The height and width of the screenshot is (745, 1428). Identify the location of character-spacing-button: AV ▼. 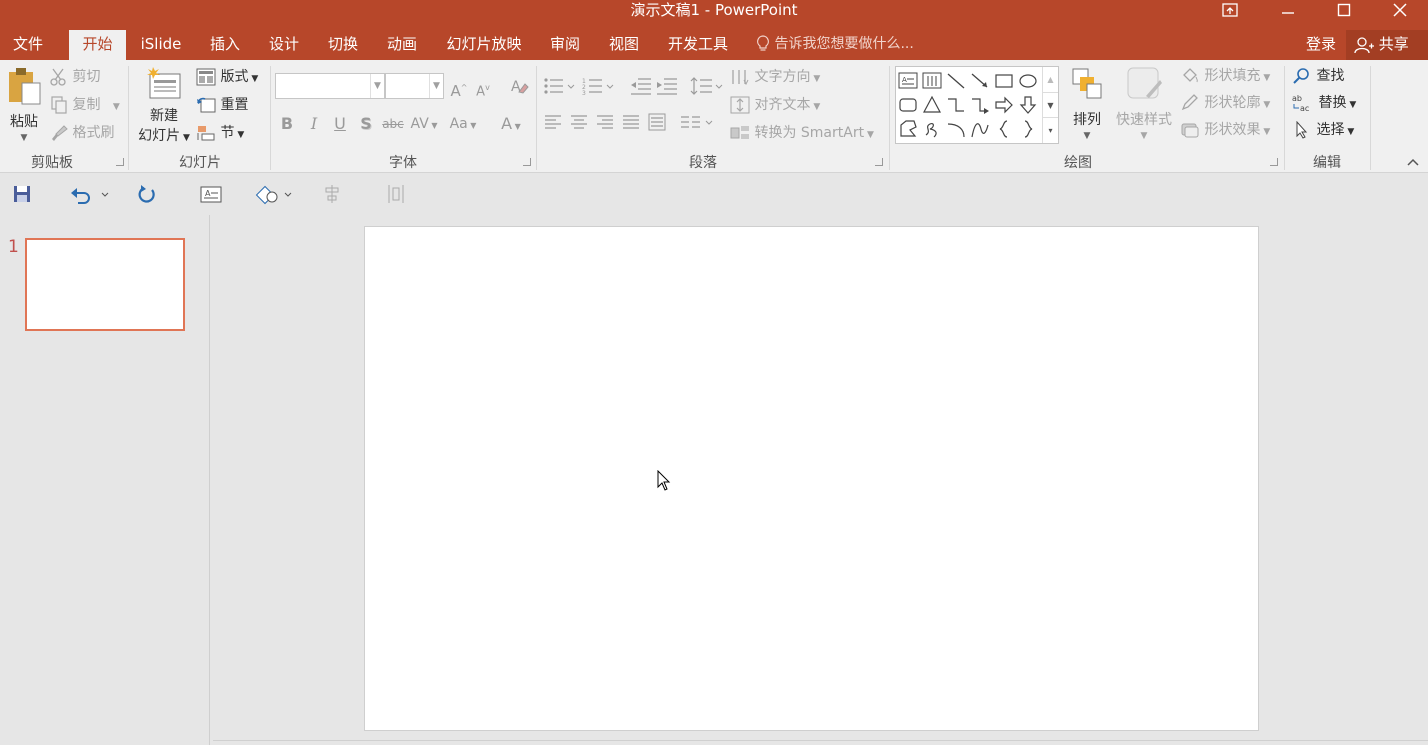
(424, 124).